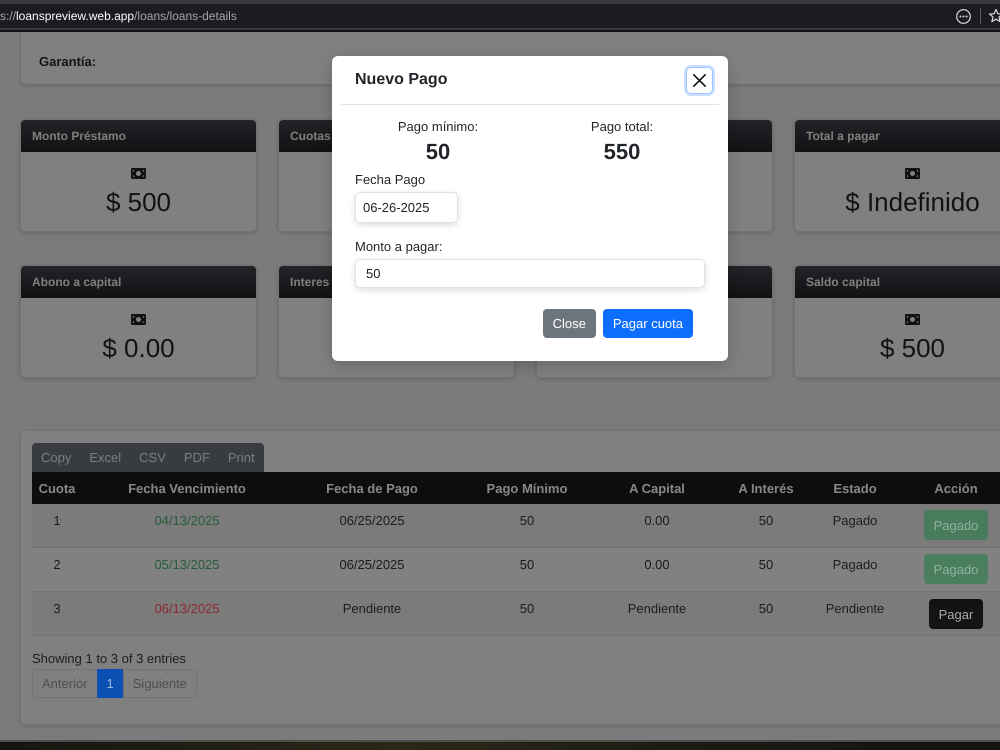 The image size is (1000, 750). Describe the element at coordinates (187, 488) in the screenshot. I see `column-header: Fecha Vencimiento` at that location.